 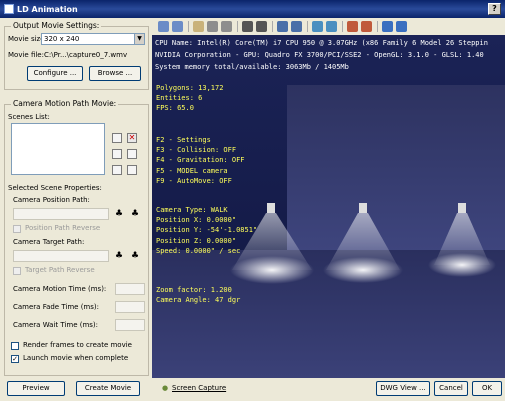 I want to click on window-icon, so click(x=387, y=26).